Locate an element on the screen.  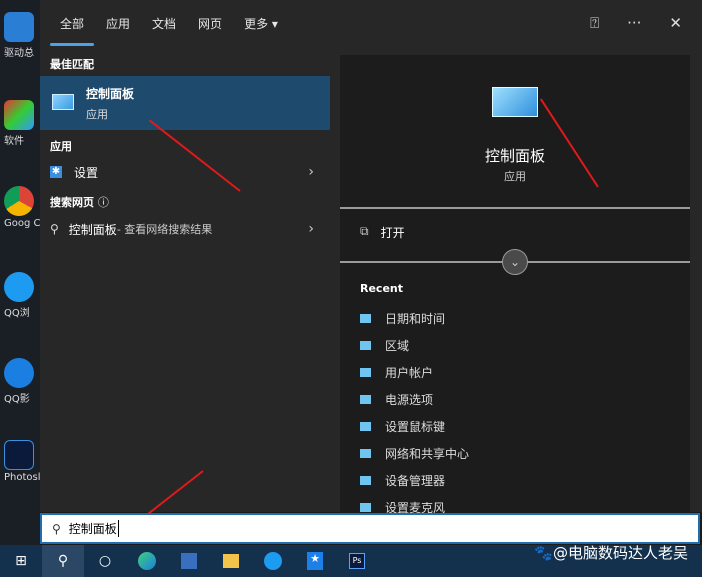
best-match-name: 控制面板 is located at coordinates (110, 94).